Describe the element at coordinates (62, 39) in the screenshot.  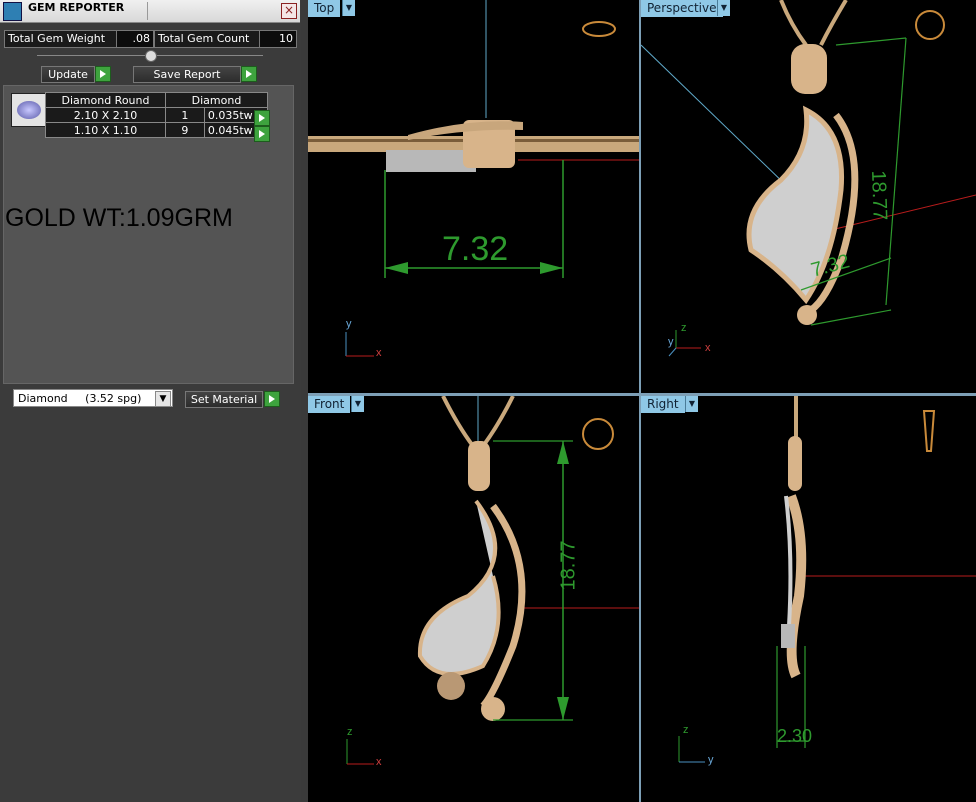
I see `total-gem-weight-label: Total Gem Weight` at that location.